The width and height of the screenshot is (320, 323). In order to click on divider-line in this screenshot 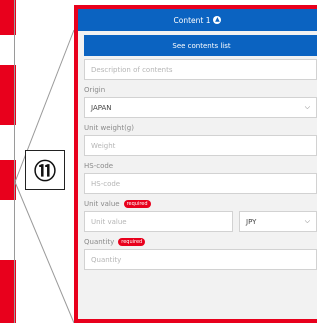, I will do `click(14, 161)`.